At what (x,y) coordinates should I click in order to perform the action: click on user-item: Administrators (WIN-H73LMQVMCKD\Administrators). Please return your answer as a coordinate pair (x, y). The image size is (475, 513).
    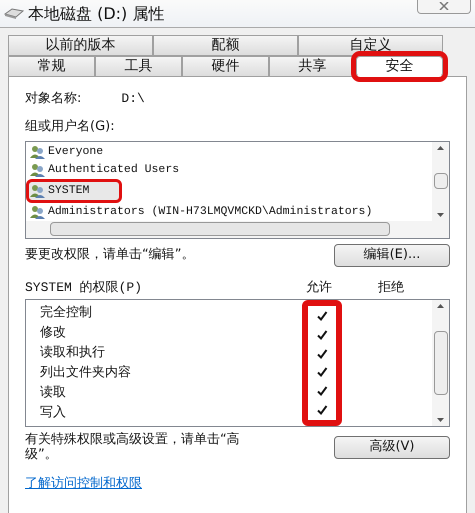
    Looking at the image, I should click on (229, 211).